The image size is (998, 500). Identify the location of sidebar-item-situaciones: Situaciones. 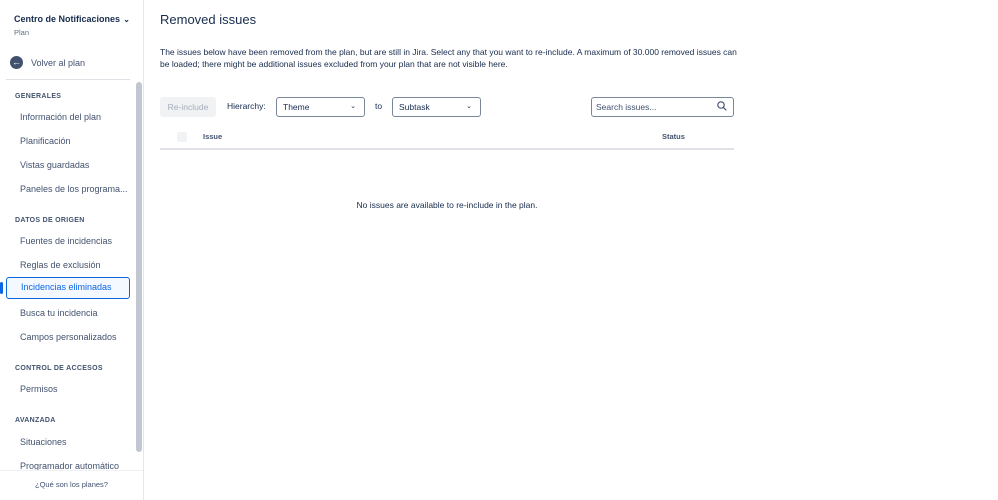
(68, 442).